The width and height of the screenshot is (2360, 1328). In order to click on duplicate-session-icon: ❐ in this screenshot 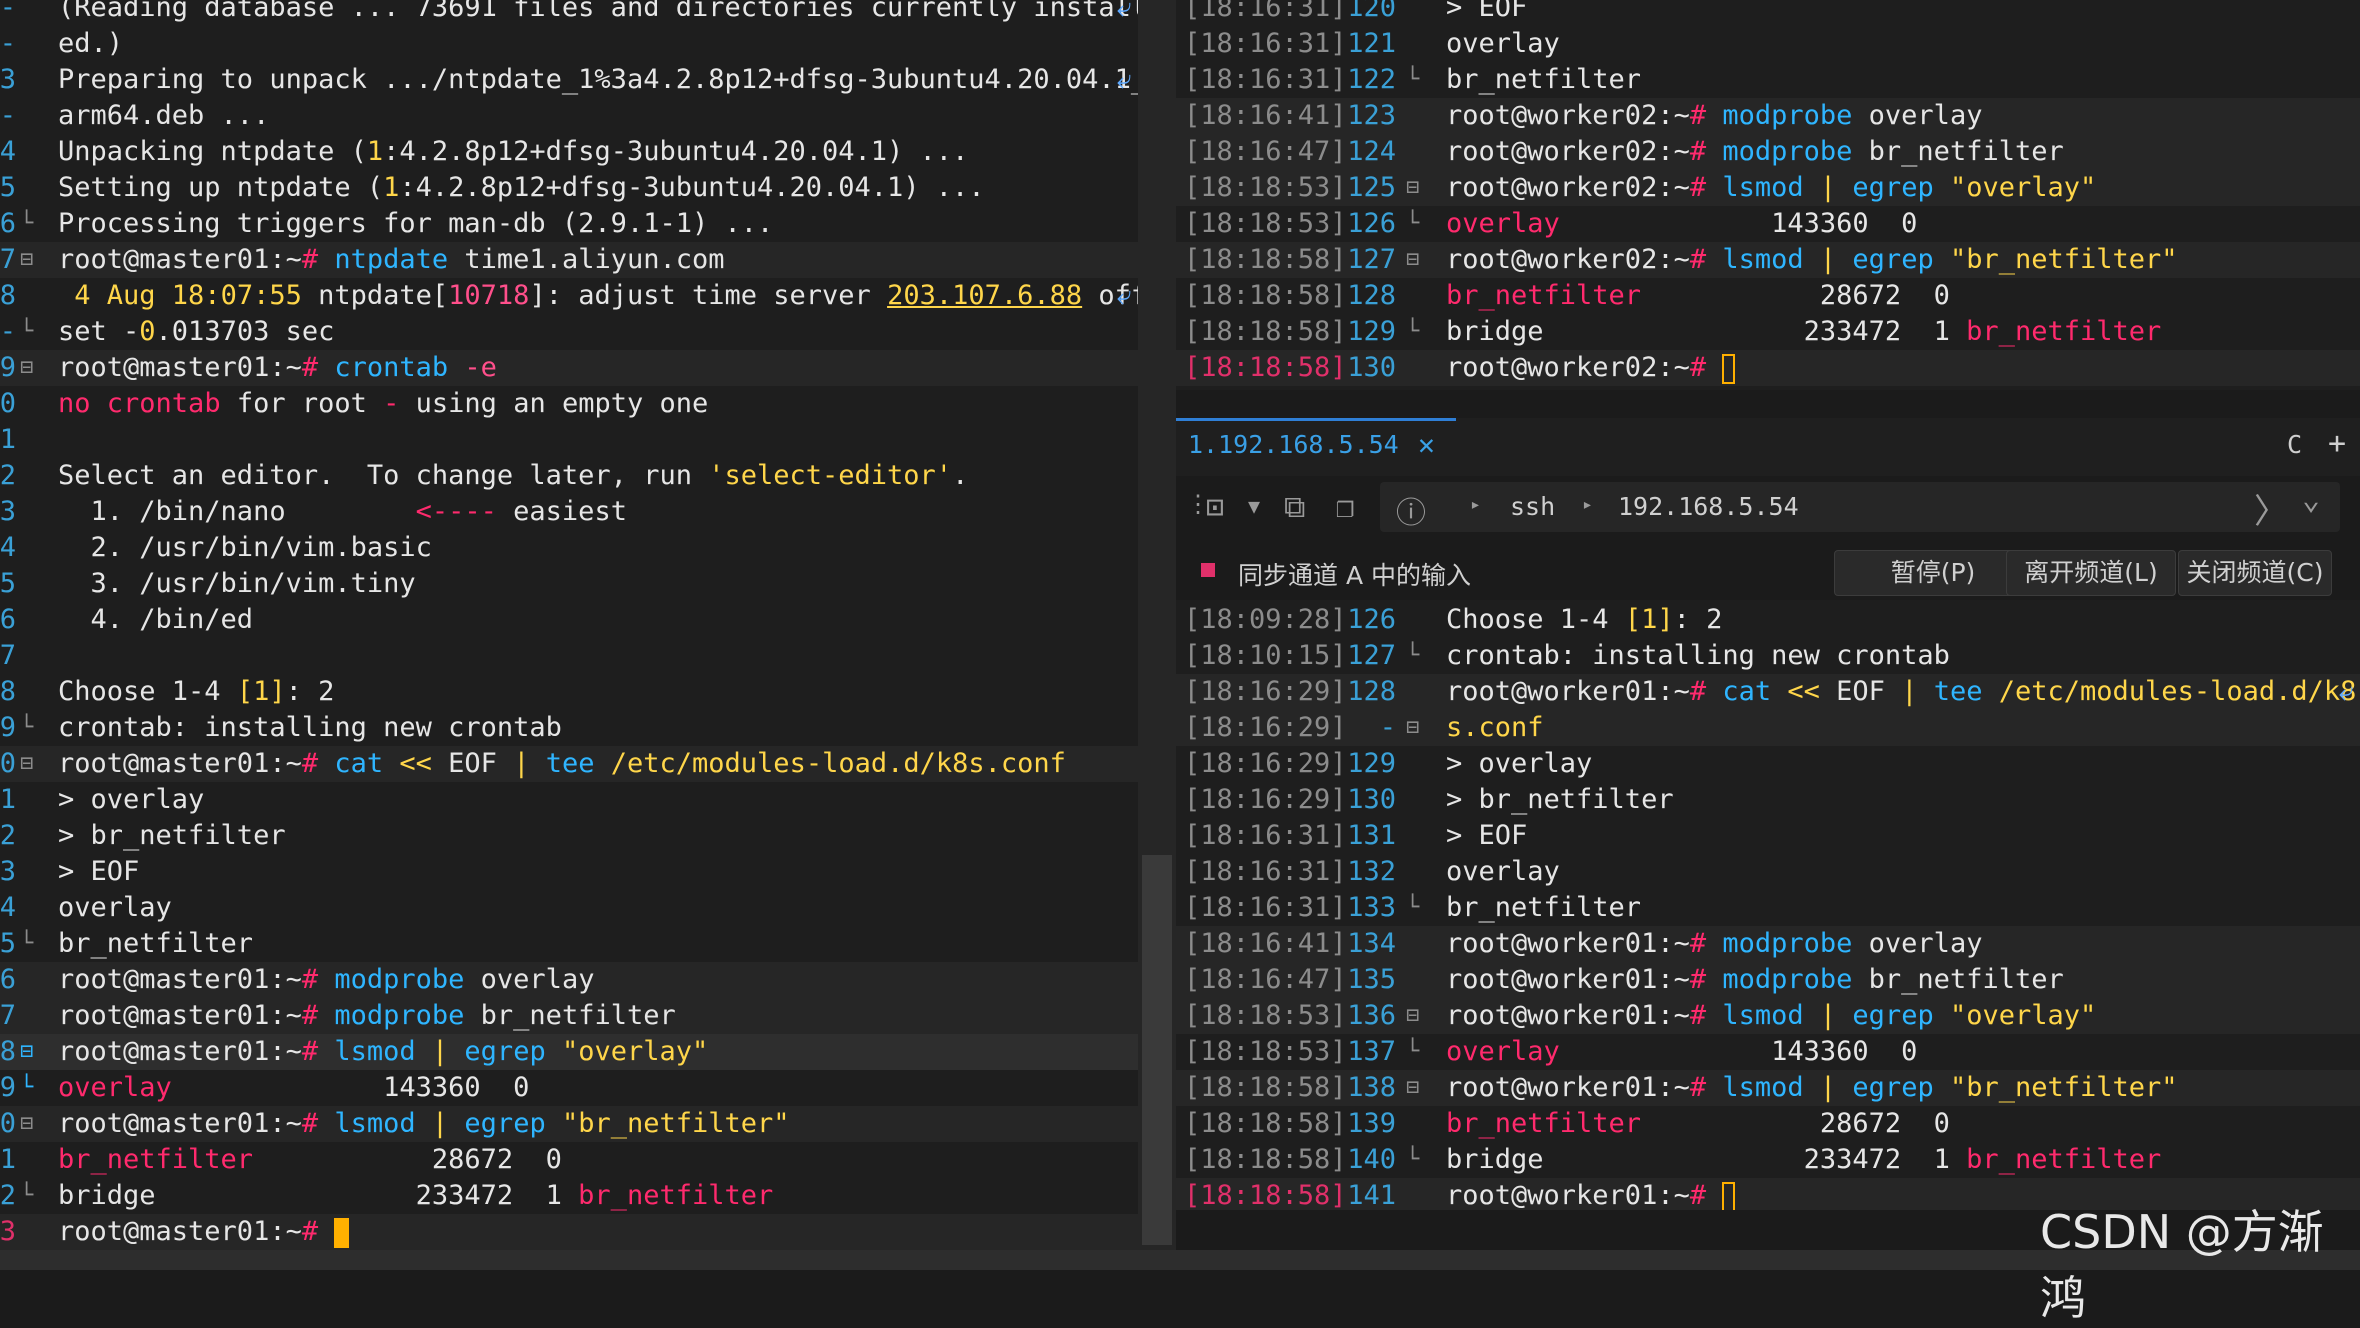, I will do `click(1345, 507)`.